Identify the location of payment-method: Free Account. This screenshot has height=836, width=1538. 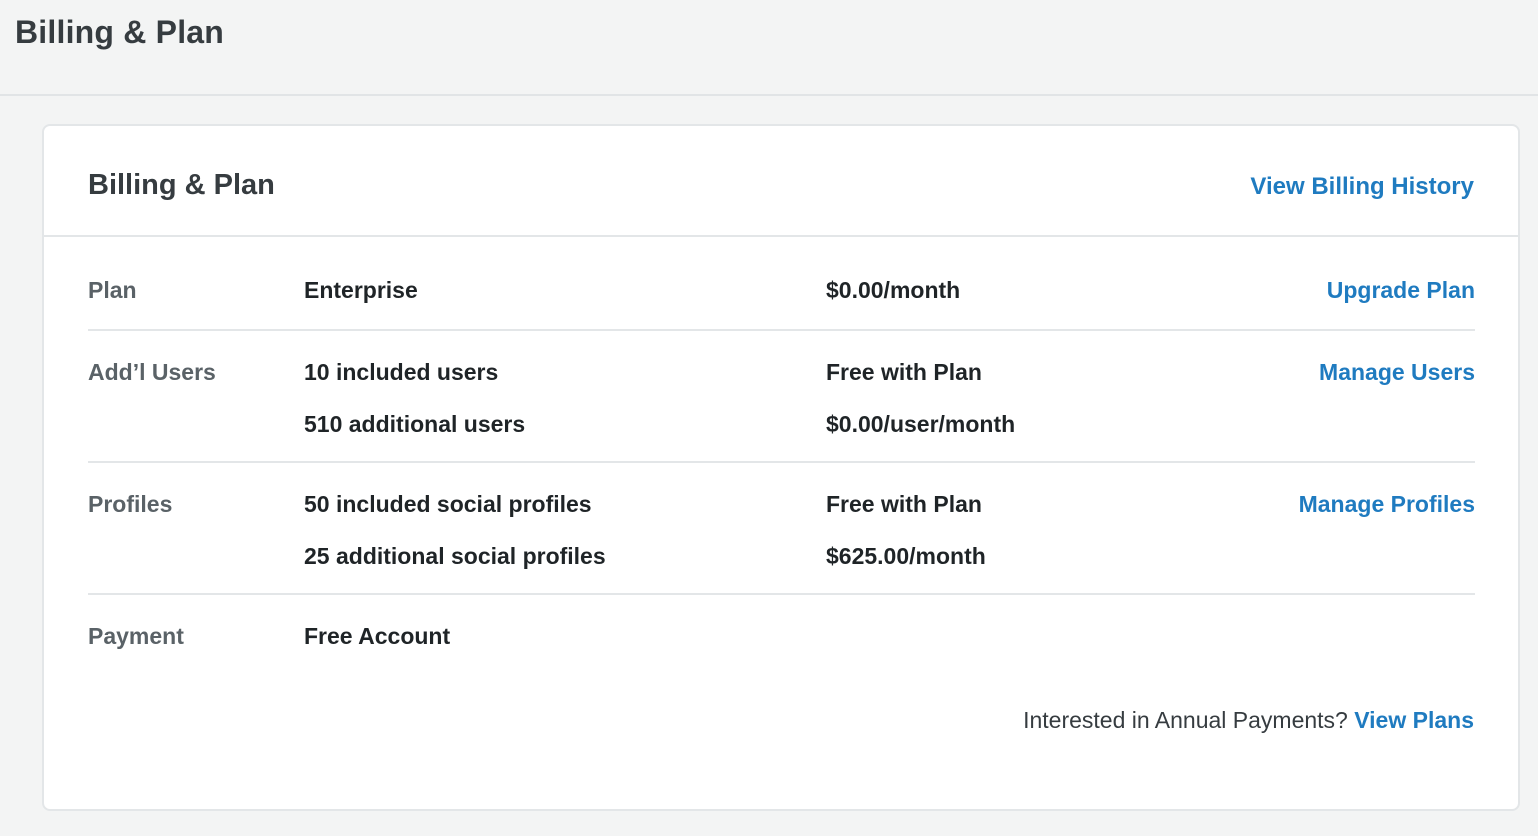
(377, 636).